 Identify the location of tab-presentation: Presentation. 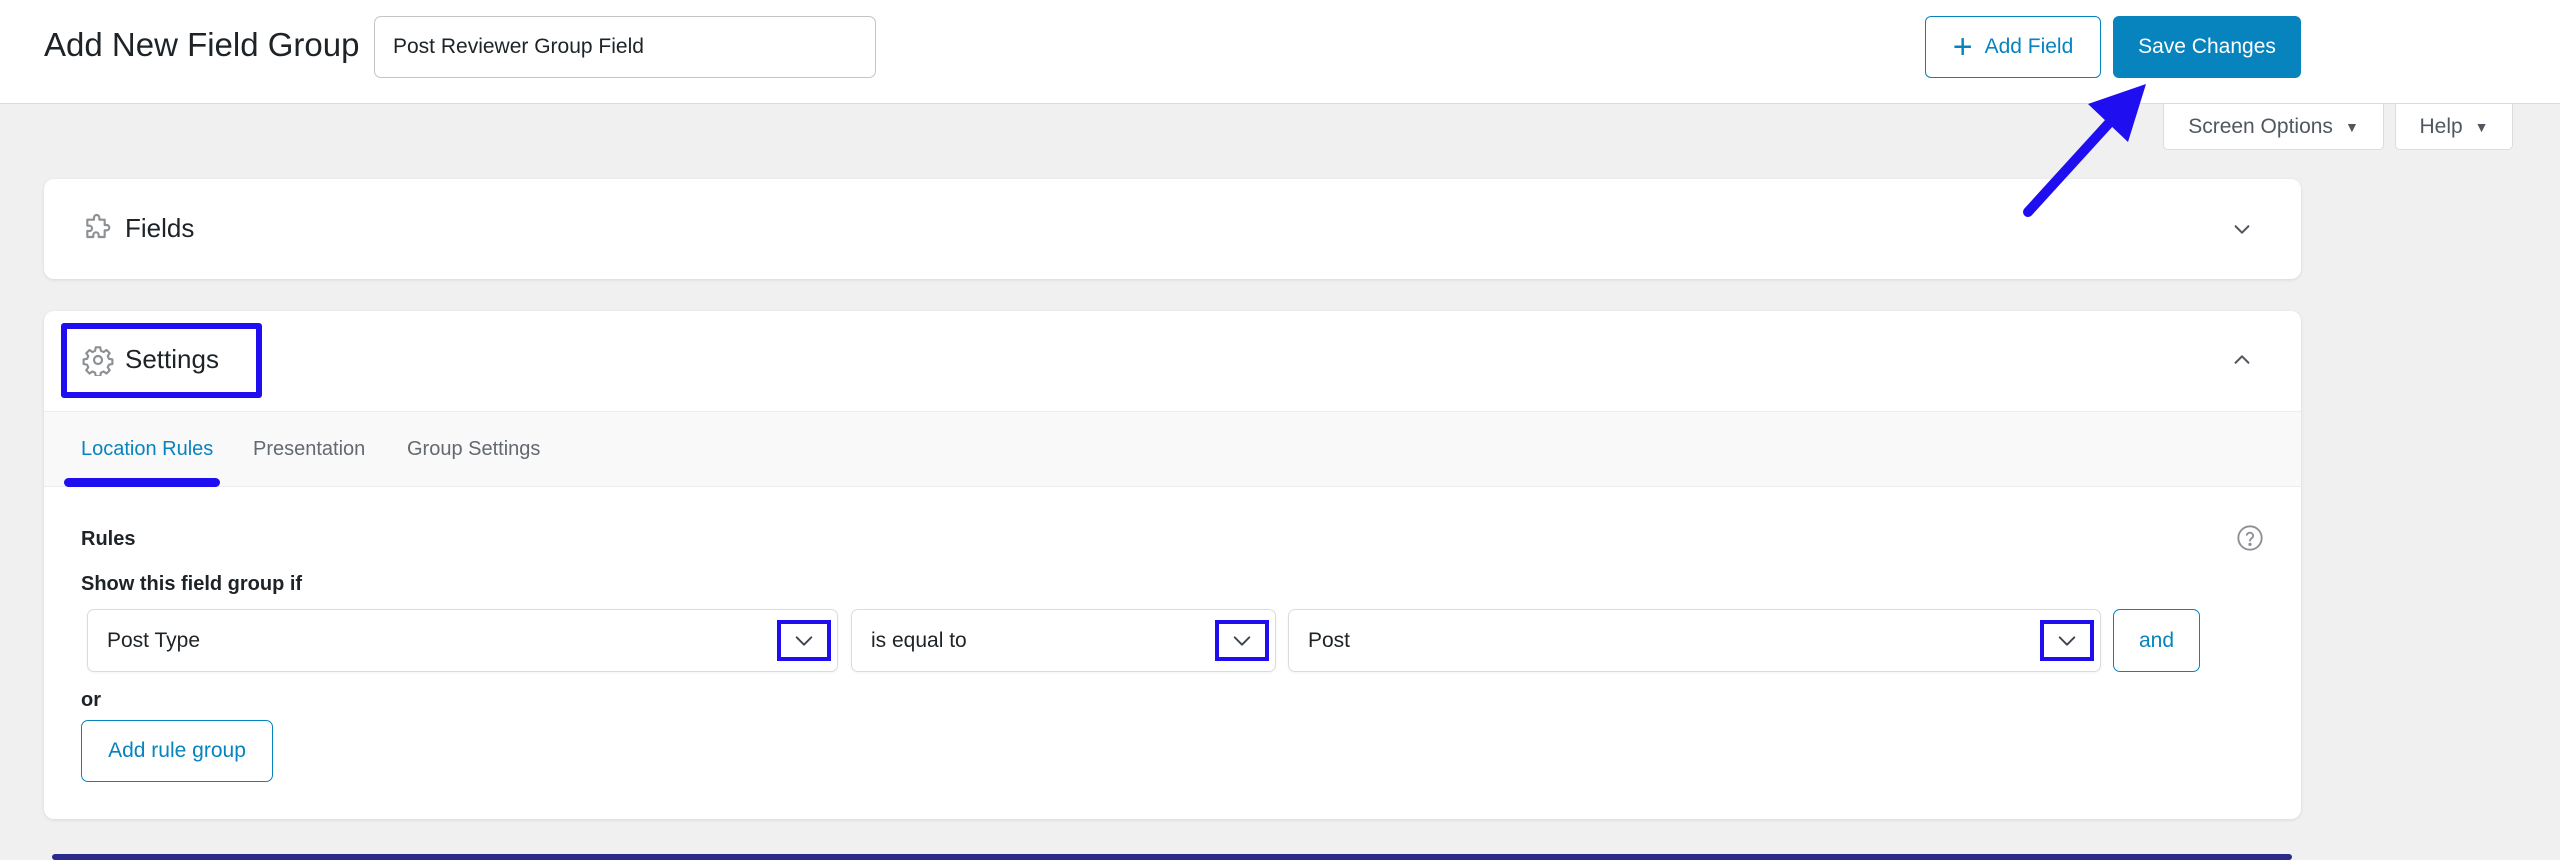
(309, 449).